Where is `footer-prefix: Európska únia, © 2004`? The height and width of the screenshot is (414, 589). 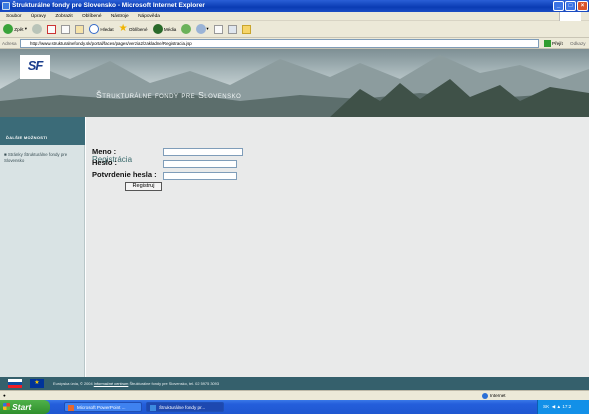
footer-prefix: Európska únia, © 2004 is located at coordinates (73, 383).